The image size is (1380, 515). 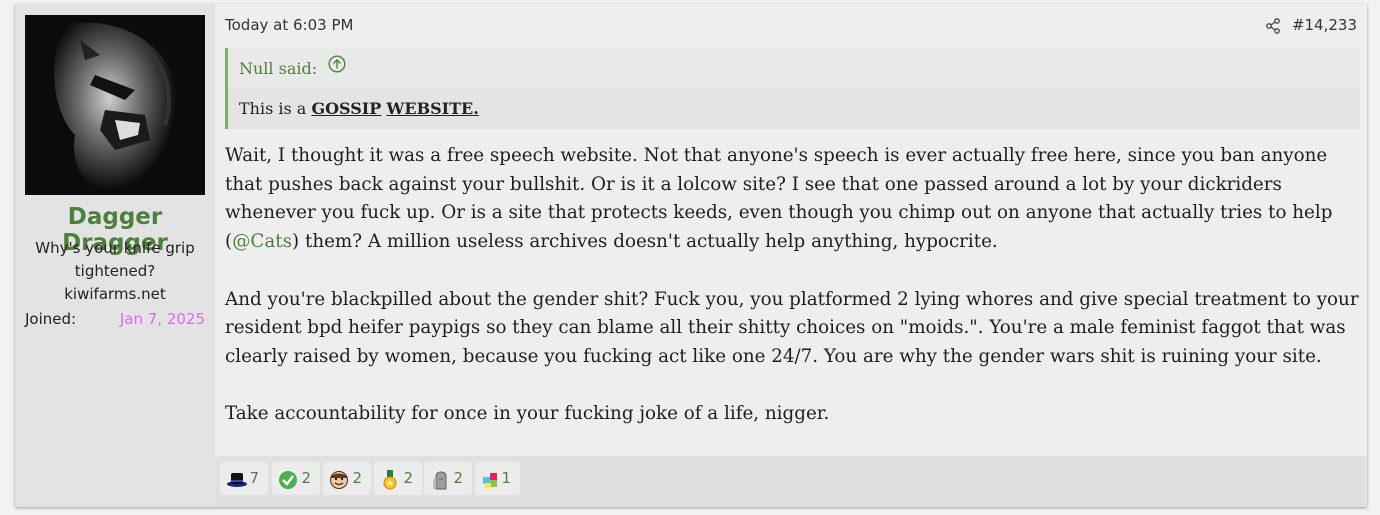 What do you see at coordinates (430, 108) in the screenshot?
I see `quote-bold-word: WEBSITE` at bounding box center [430, 108].